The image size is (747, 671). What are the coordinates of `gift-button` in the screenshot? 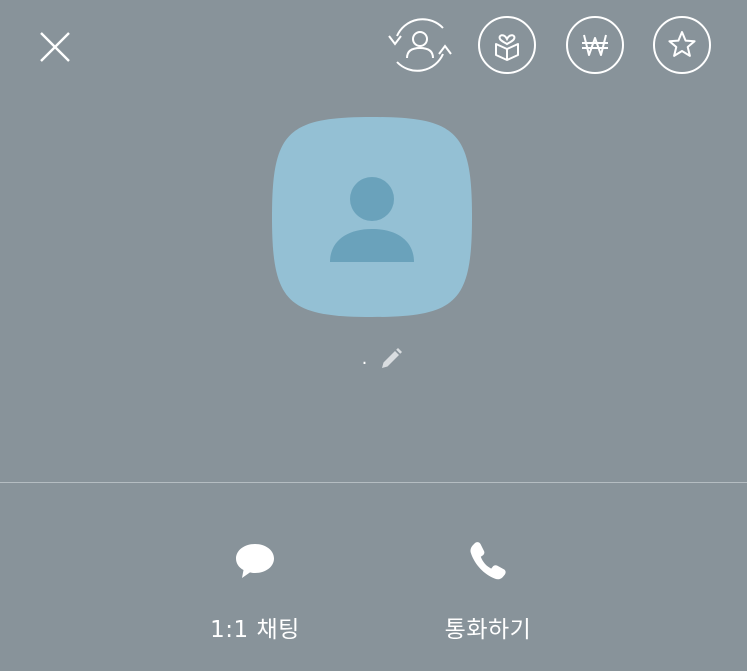 It's located at (507, 45).